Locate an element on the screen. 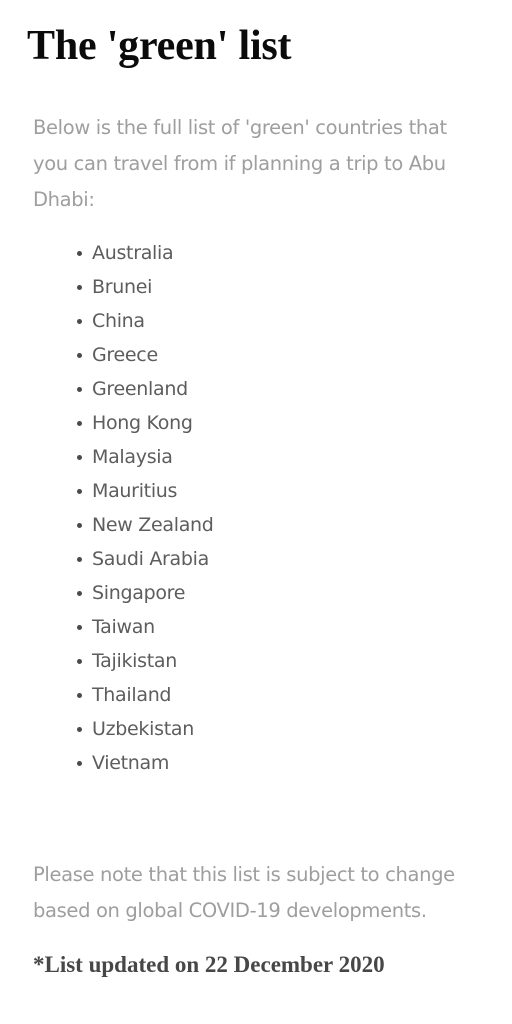 Image resolution: width=512 pixels, height=1024 pixels. list-item: Brunei is located at coordinates (256, 287).